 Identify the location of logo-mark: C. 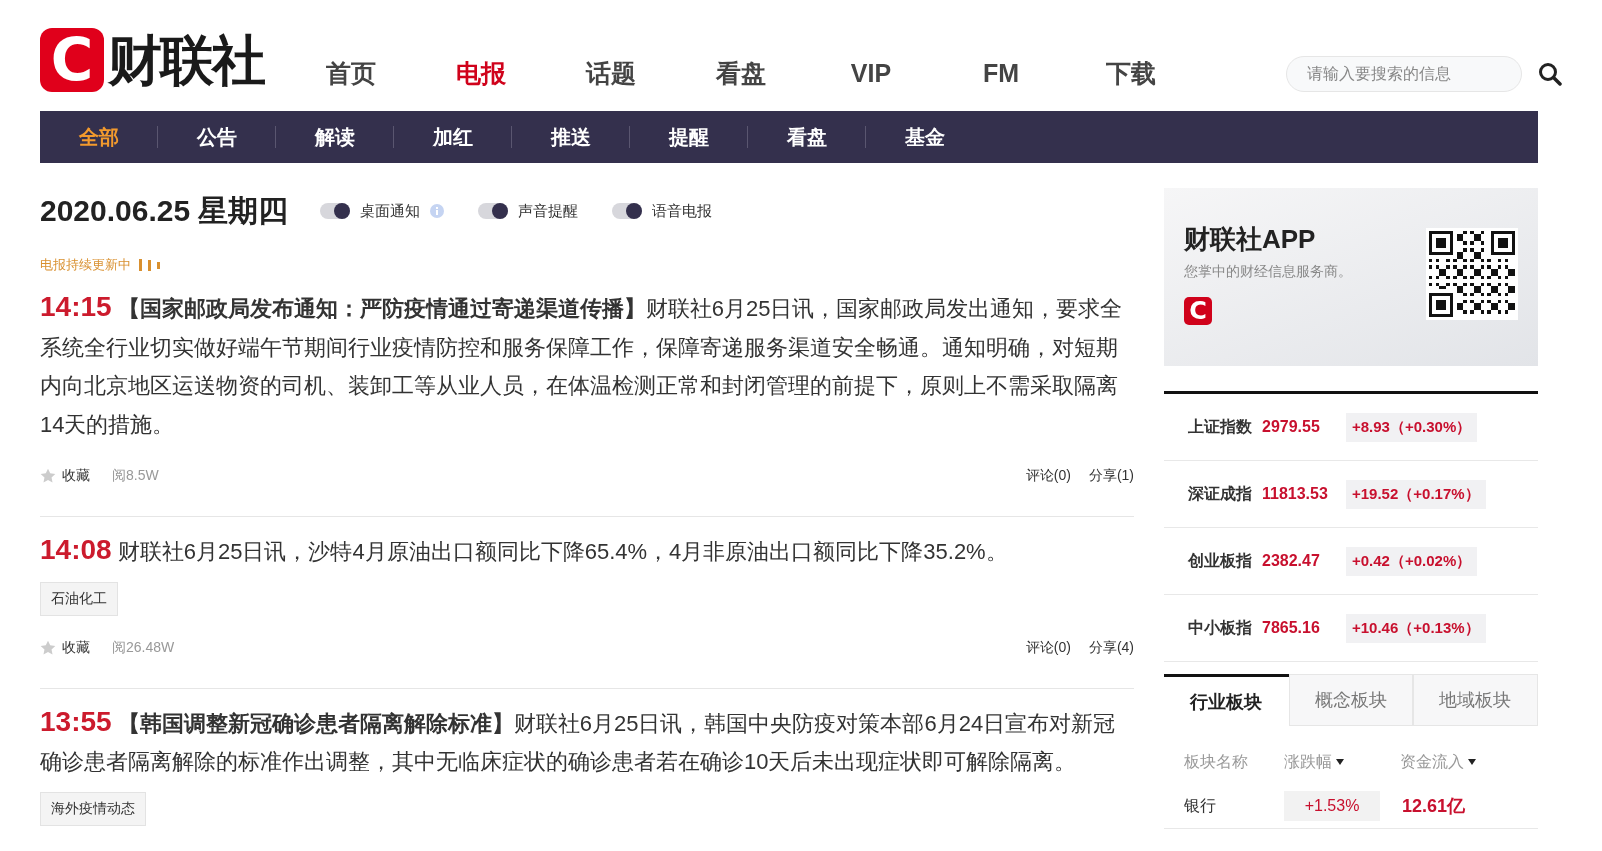
(72, 60).